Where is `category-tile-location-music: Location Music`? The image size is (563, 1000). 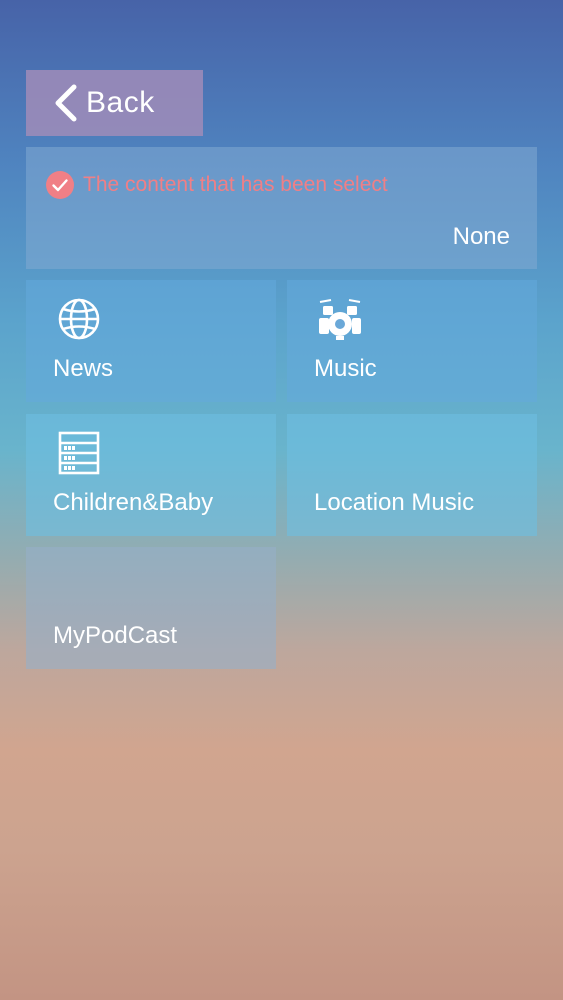
category-tile-location-music: Location Music is located at coordinates (412, 475).